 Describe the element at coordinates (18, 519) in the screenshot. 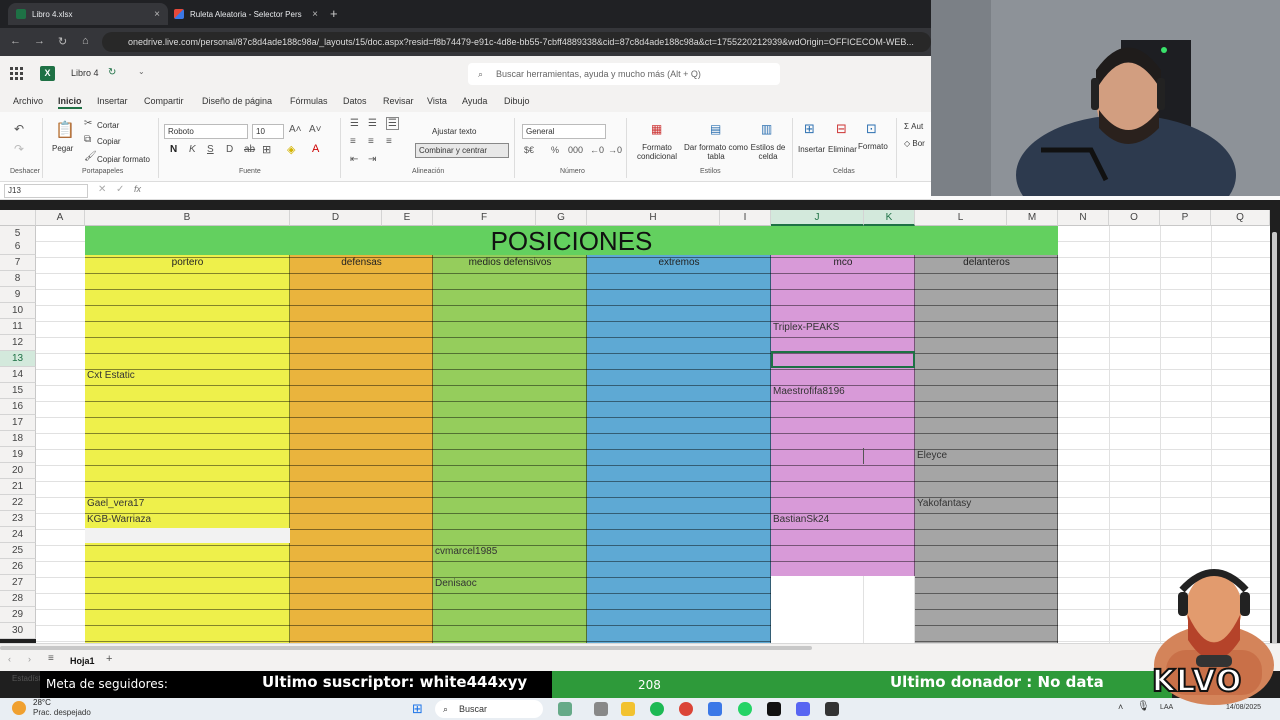

I see `row-header: 23` at that location.